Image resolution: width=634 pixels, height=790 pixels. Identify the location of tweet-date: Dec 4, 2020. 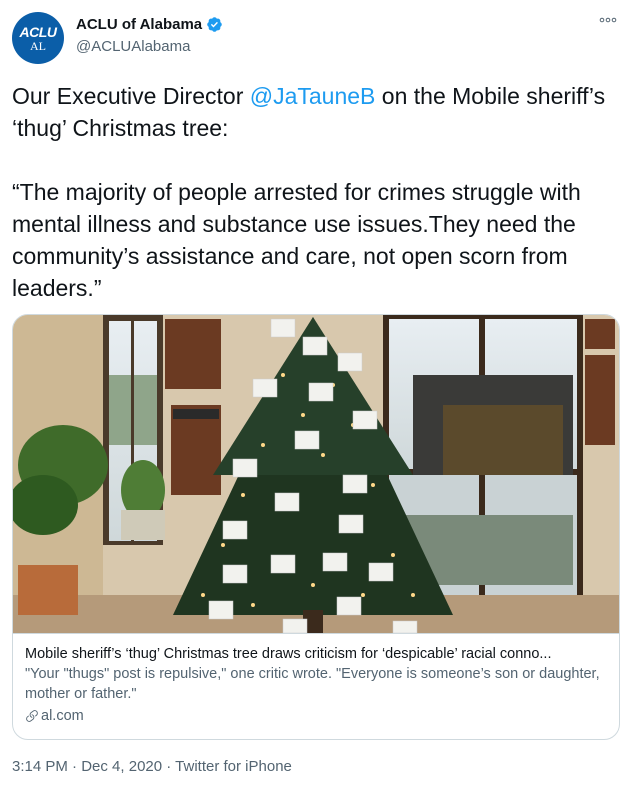
(121, 766).